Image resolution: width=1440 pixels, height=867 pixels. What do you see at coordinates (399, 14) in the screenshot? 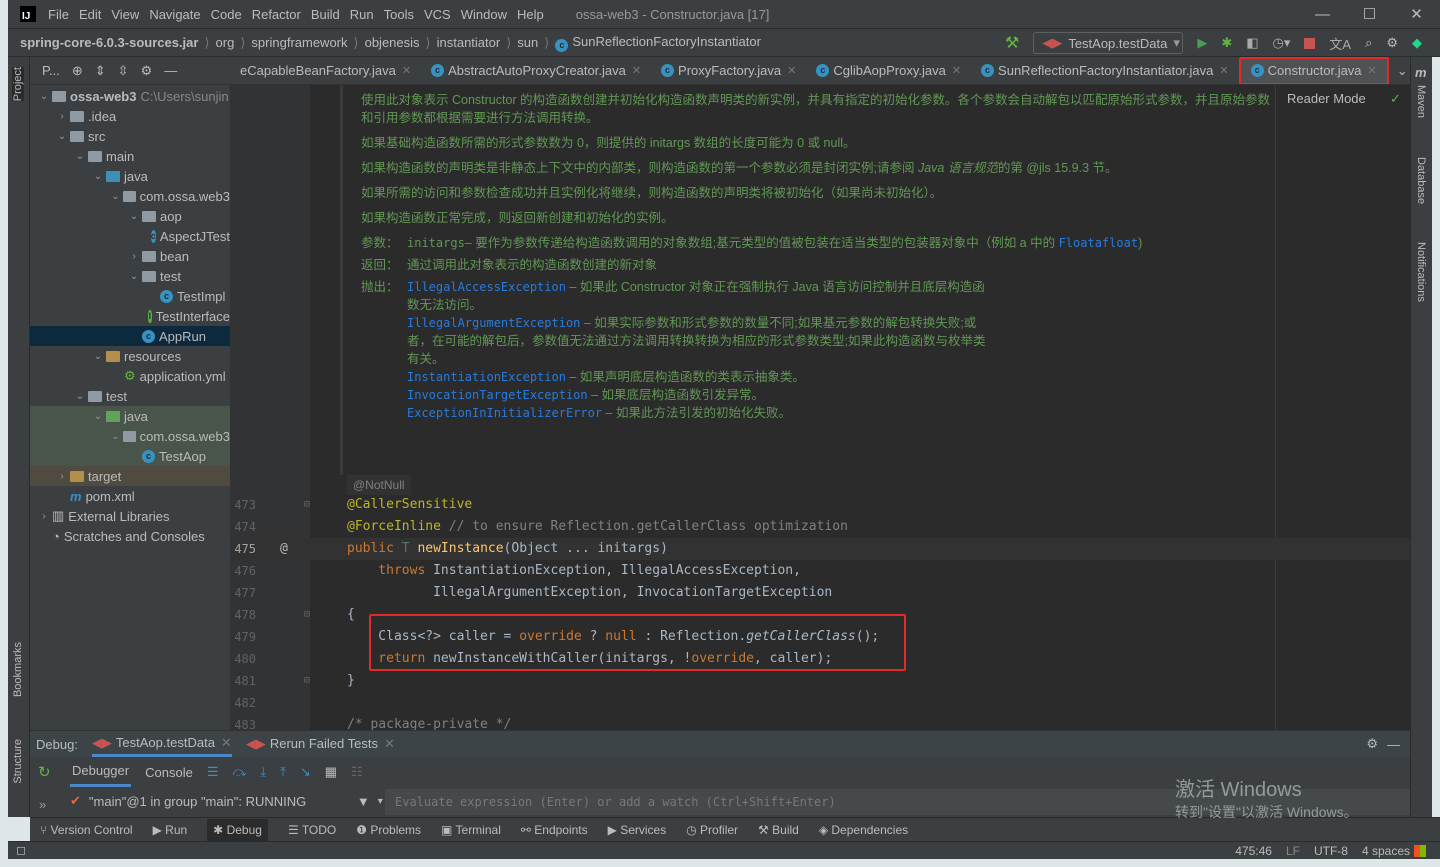
I see `menu-tools: Tools` at bounding box center [399, 14].